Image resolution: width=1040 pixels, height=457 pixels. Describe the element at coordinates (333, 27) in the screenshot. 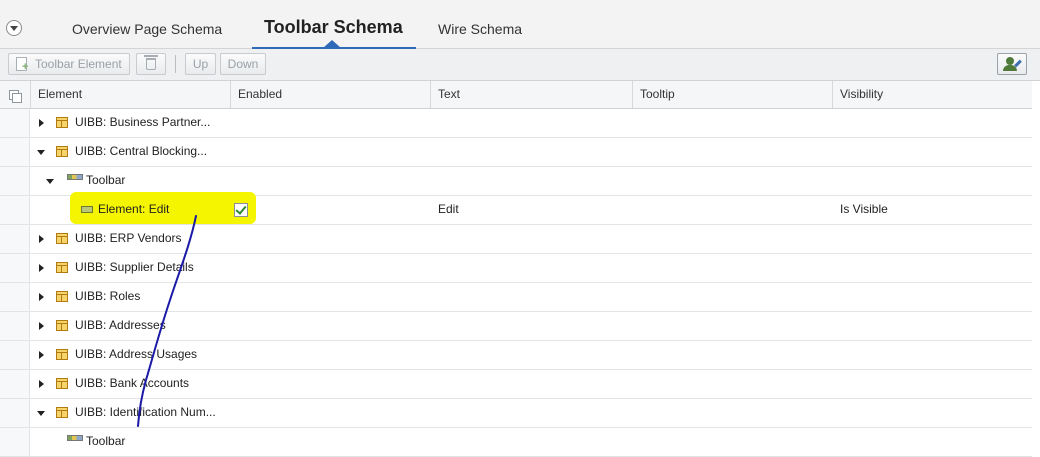

I see `tab-toolbar-schema: Toolbar Schema` at that location.